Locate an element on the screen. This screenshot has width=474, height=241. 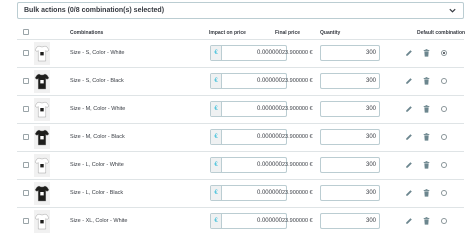
chevron-down-icon is located at coordinates (452, 10).